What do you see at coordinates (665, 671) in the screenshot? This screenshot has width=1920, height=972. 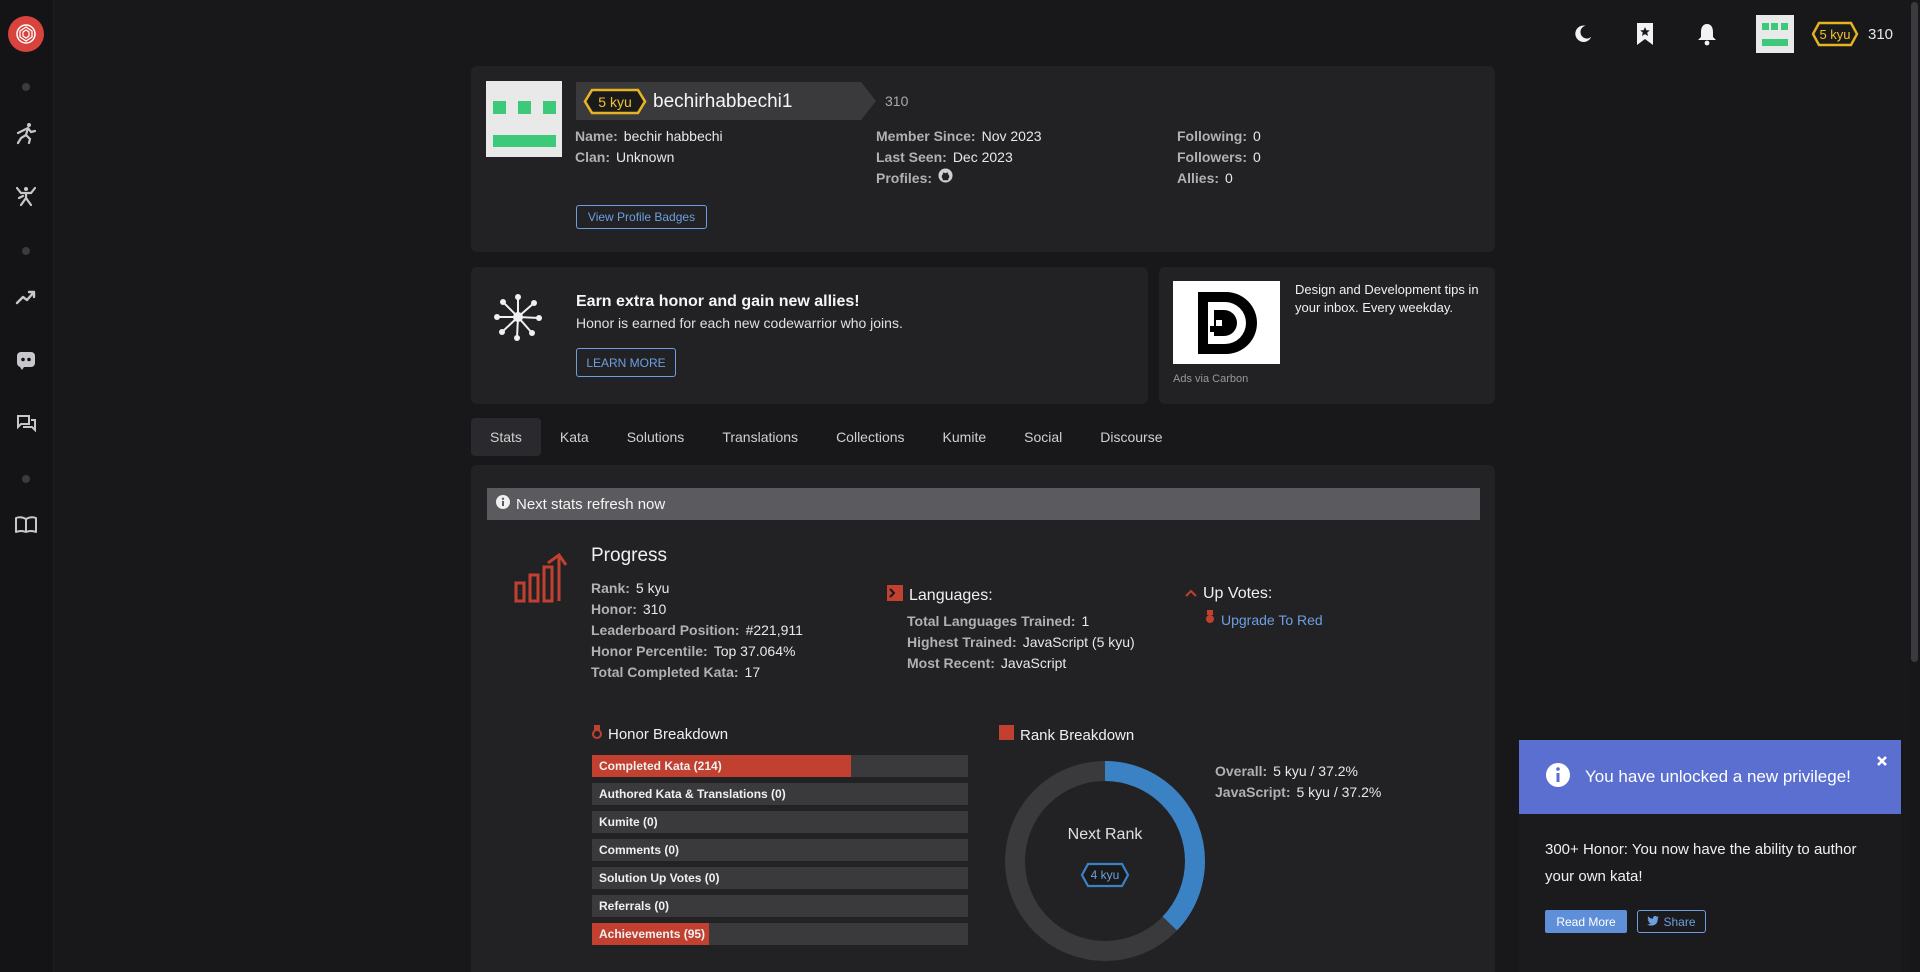 I see `completed-label: Total Completed Kata:` at bounding box center [665, 671].